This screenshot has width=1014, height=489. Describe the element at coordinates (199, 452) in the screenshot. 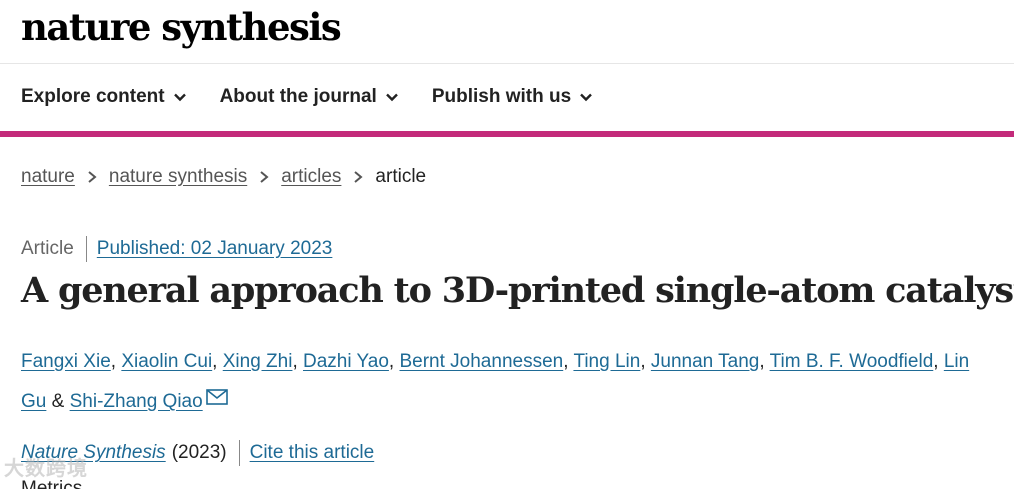

I see `publication-year: (2023)` at that location.